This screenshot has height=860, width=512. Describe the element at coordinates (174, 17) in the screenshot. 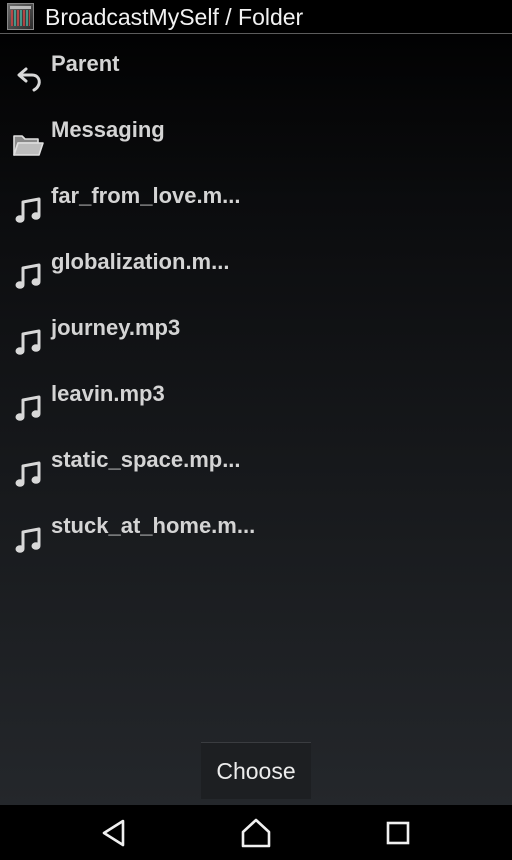

I see `window-title: BroadcastMySelf / Folder` at that location.